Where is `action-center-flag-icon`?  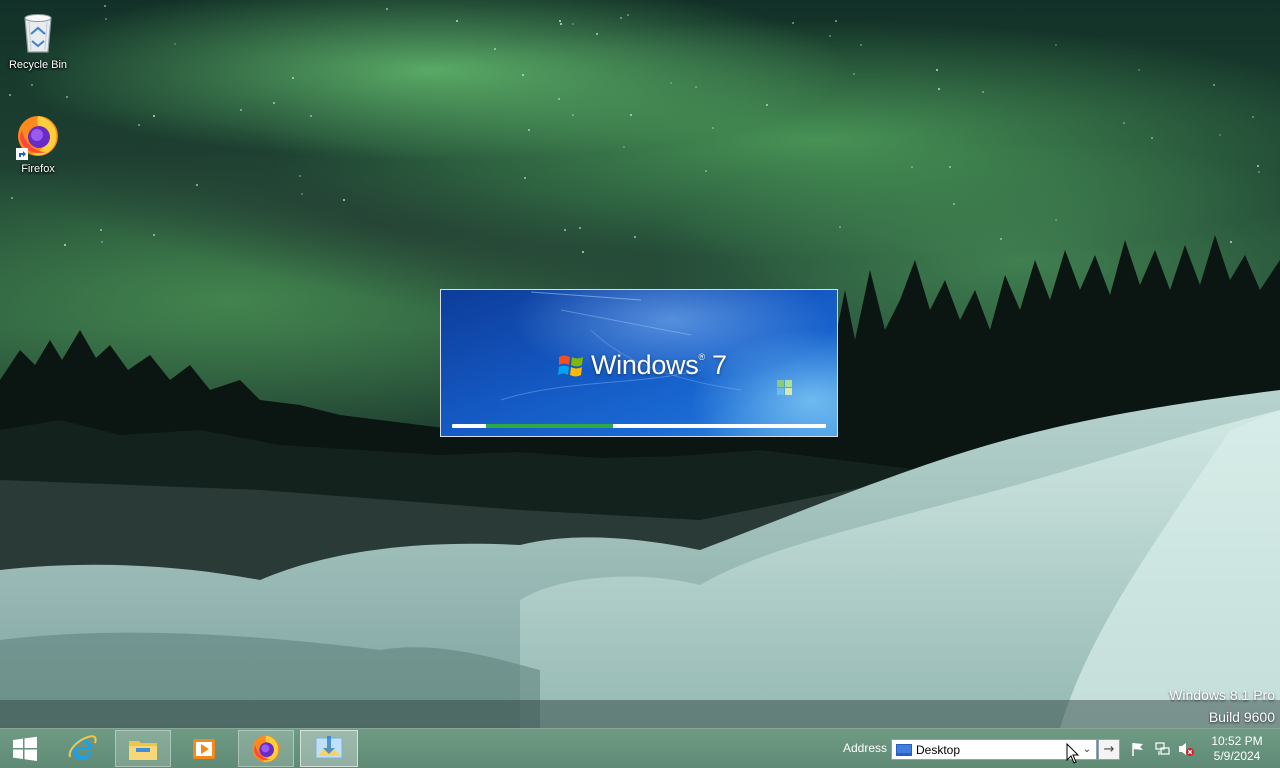 action-center-flag-icon is located at coordinates (1138, 749).